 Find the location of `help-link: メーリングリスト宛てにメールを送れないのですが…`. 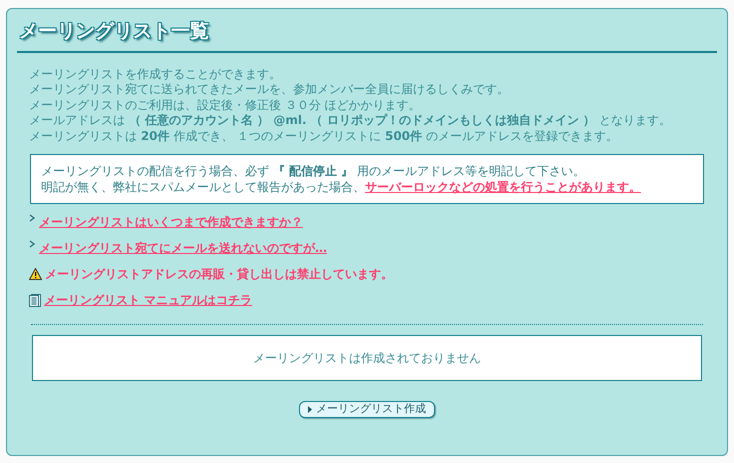

help-link: メーリングリスト宛てにメールを送れないのですが… is located at coordinates (183, 248).